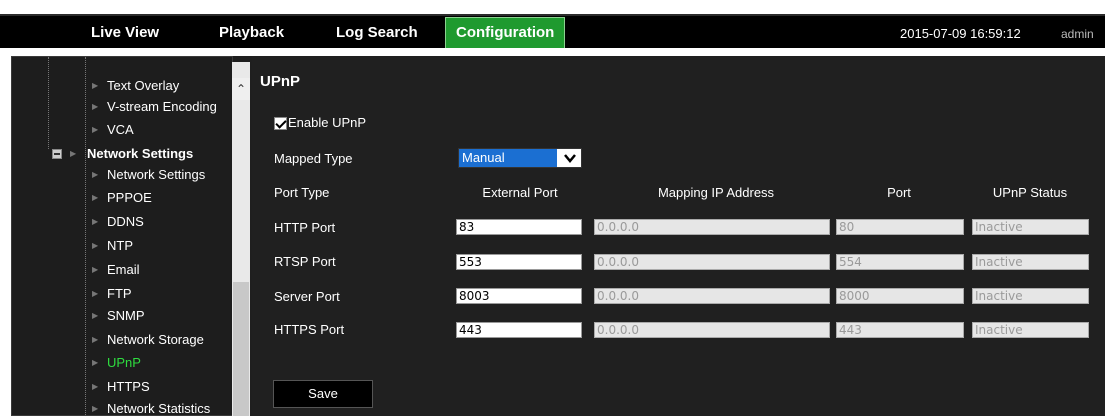  What do you see at coordinates (117, 130) in the screenshot?
I see `sidebar-item-vca: ▶ VCA` at bounding box center [117, 130].